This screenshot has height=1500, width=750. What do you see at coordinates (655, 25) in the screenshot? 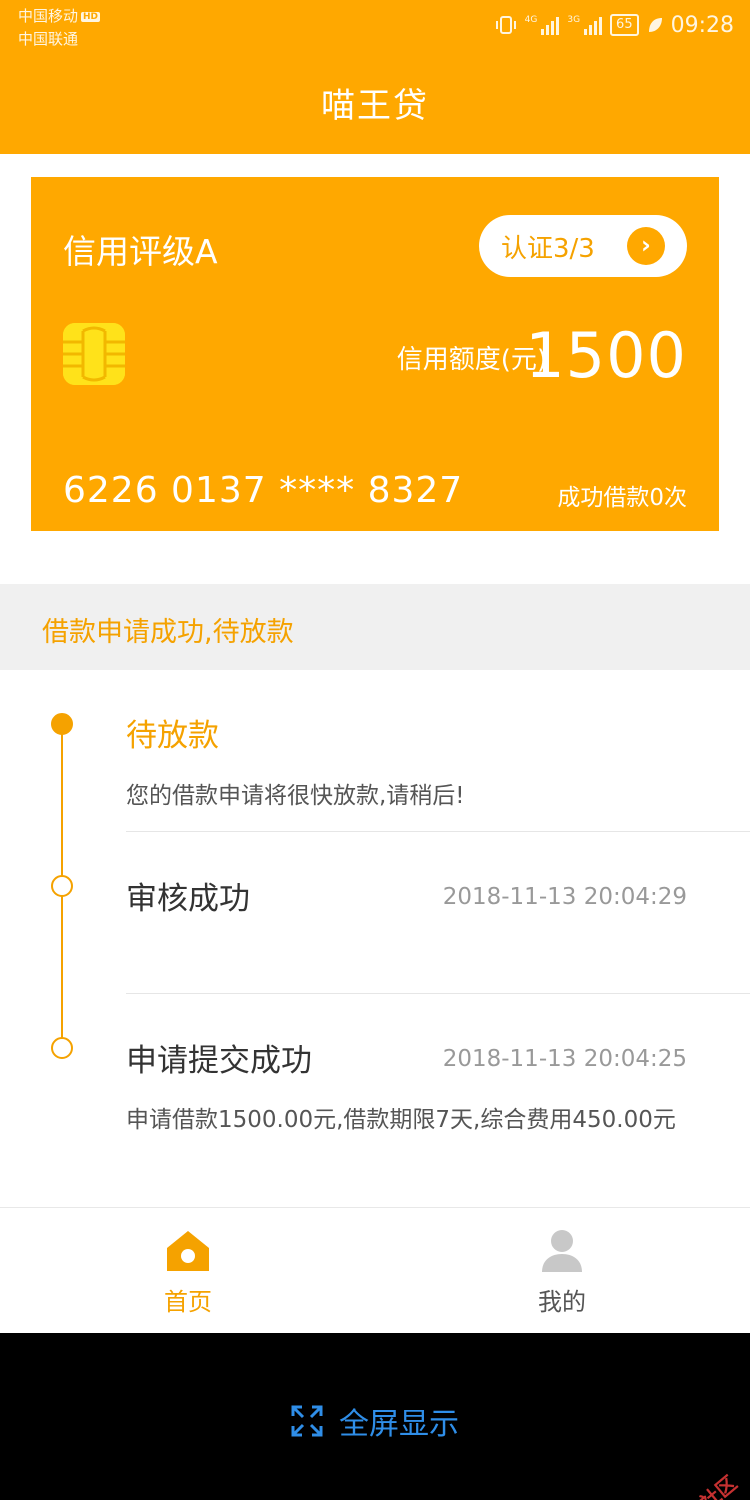
I see `leaf-icon` at bounding box center [655, 25].